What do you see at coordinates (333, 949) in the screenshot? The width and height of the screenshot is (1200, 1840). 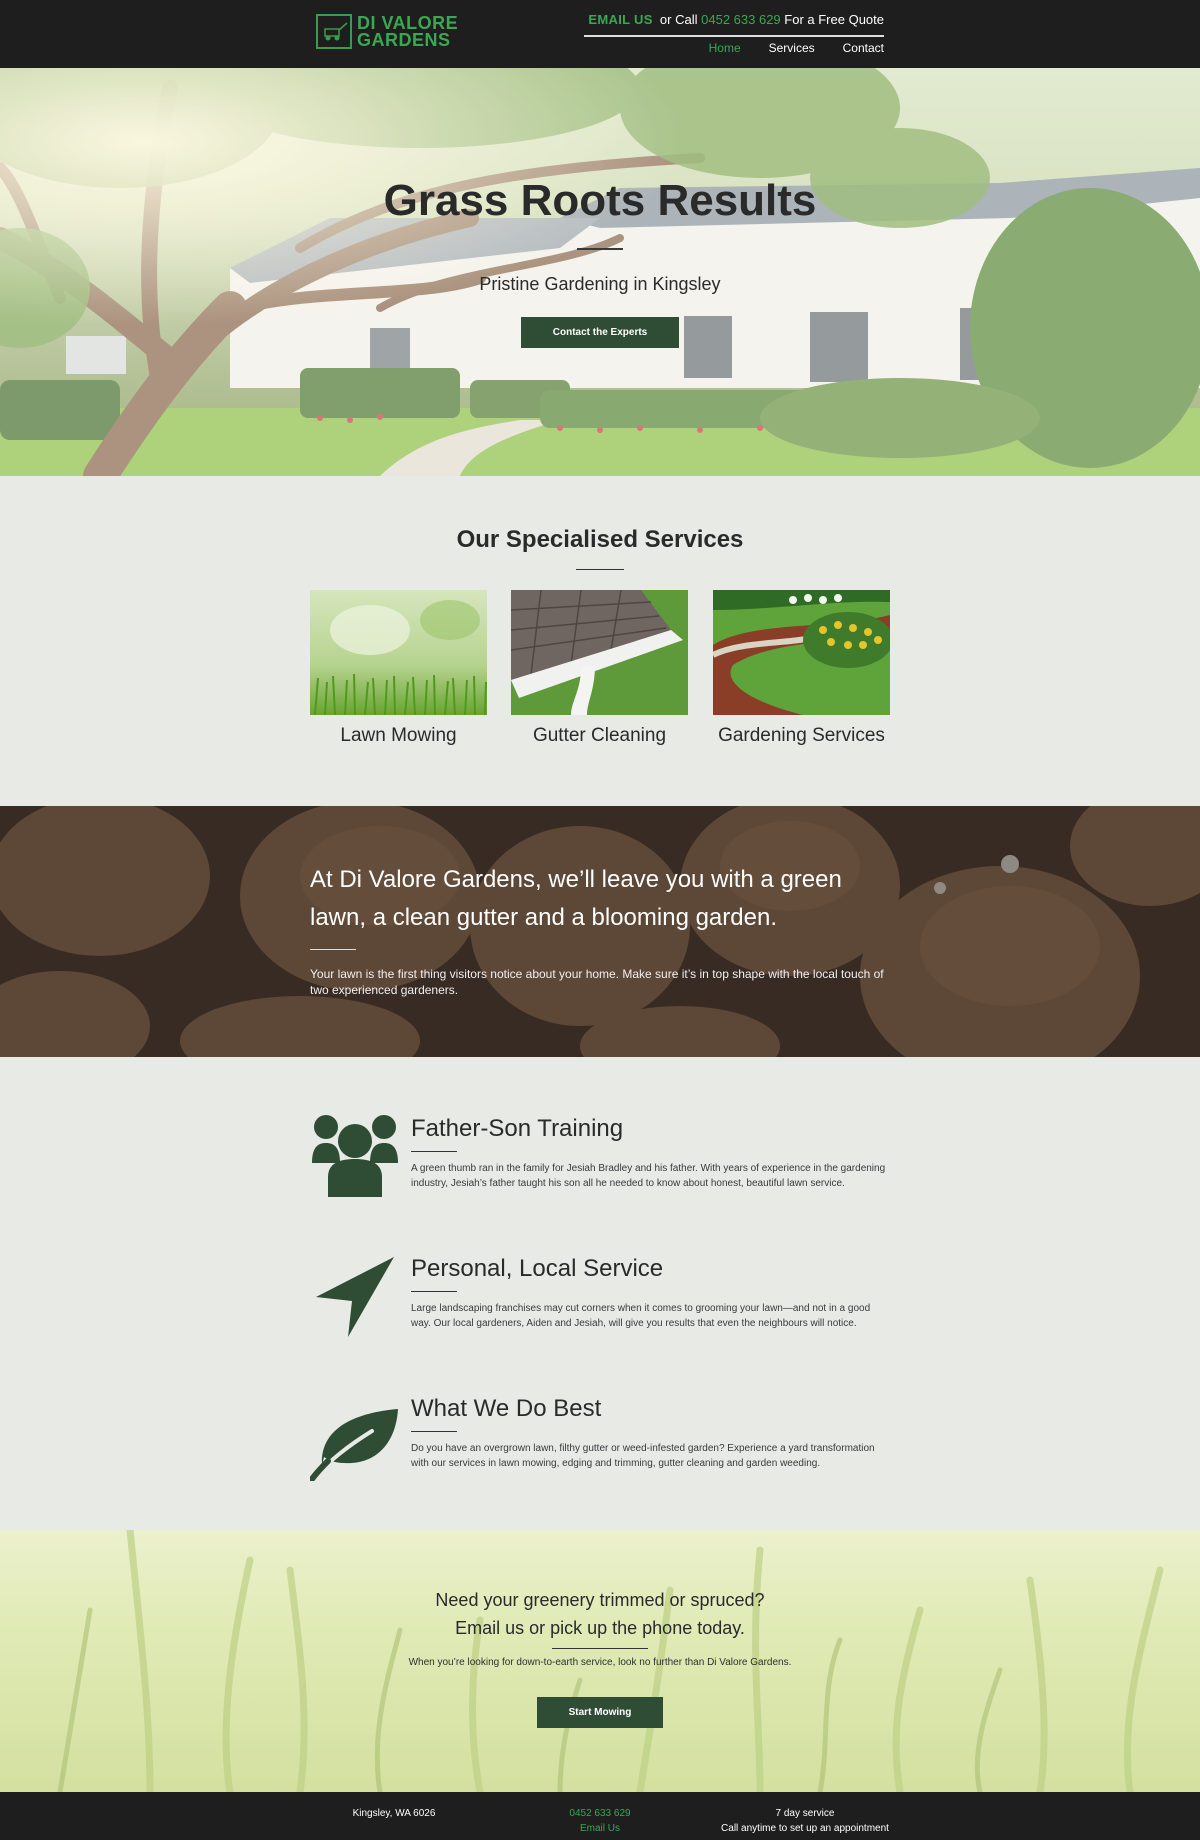 I see `about-divider` at bounding box center [333, 949].